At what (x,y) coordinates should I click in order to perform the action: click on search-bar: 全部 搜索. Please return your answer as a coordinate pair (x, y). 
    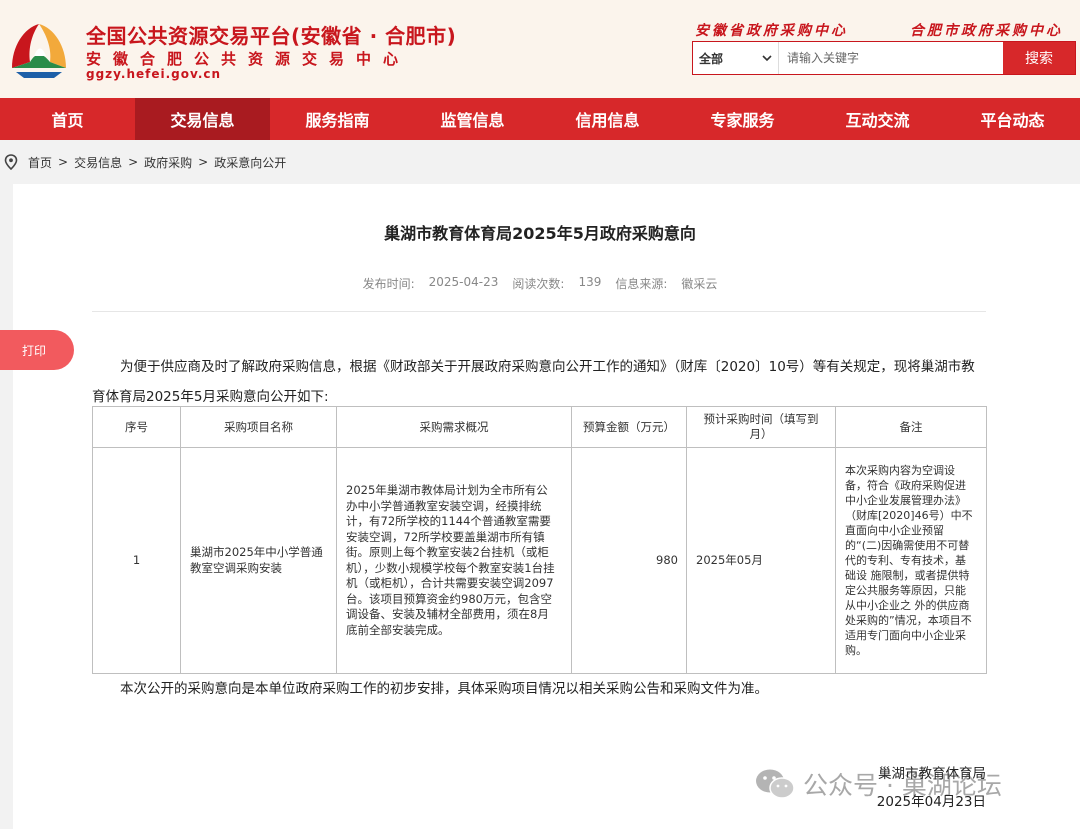
    Looking at the image, I should click on (884, 58).